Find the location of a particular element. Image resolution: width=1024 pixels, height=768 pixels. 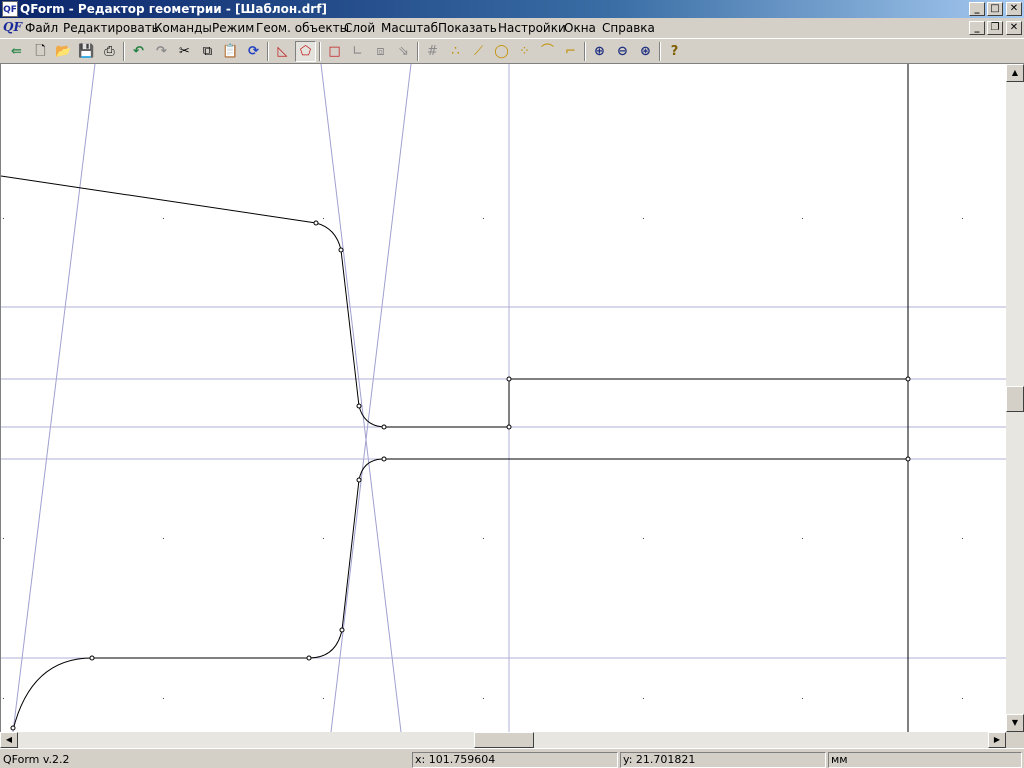

vertical-scrollbar: ▲ ▼ is located at coordinates (1015, 398).